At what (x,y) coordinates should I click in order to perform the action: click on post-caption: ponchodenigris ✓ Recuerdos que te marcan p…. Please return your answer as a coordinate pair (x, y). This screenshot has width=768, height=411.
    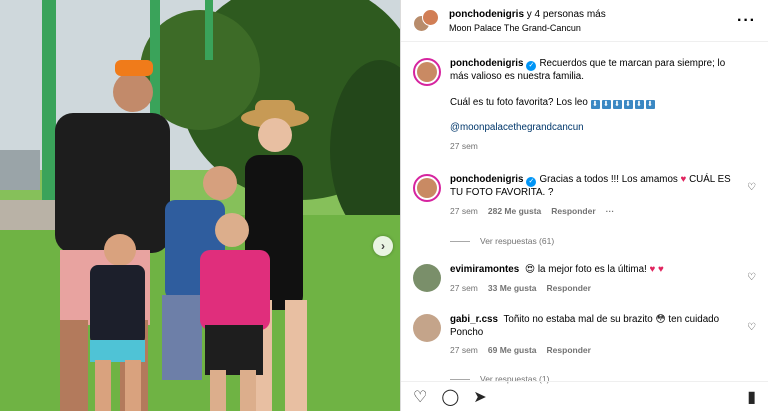
    Looking at the image, I should click on (584, 104).